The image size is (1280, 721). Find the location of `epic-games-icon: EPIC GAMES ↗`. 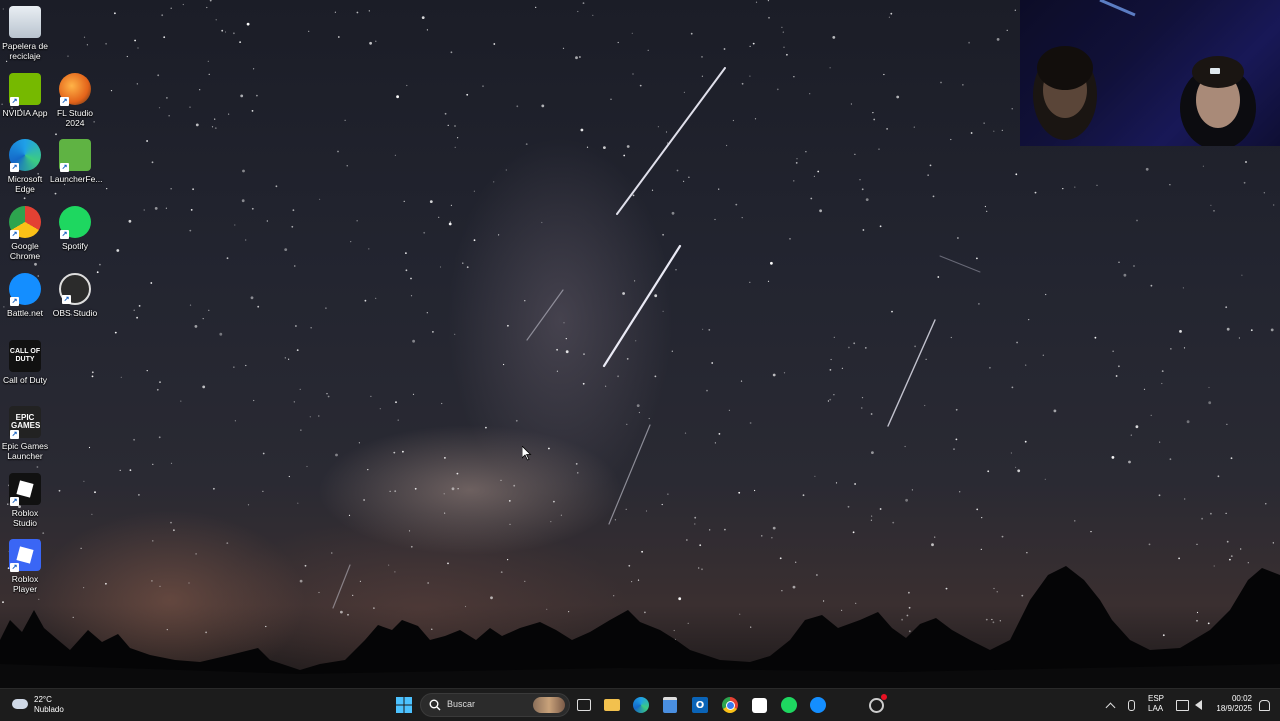

epic-games-icon: EPIC GAMES ↗ is located at coordinates (25, 422).